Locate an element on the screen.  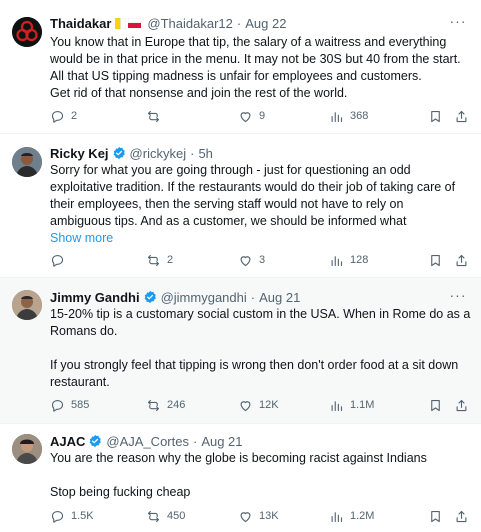
like-button: 12K is located at coordinates (258, 405).